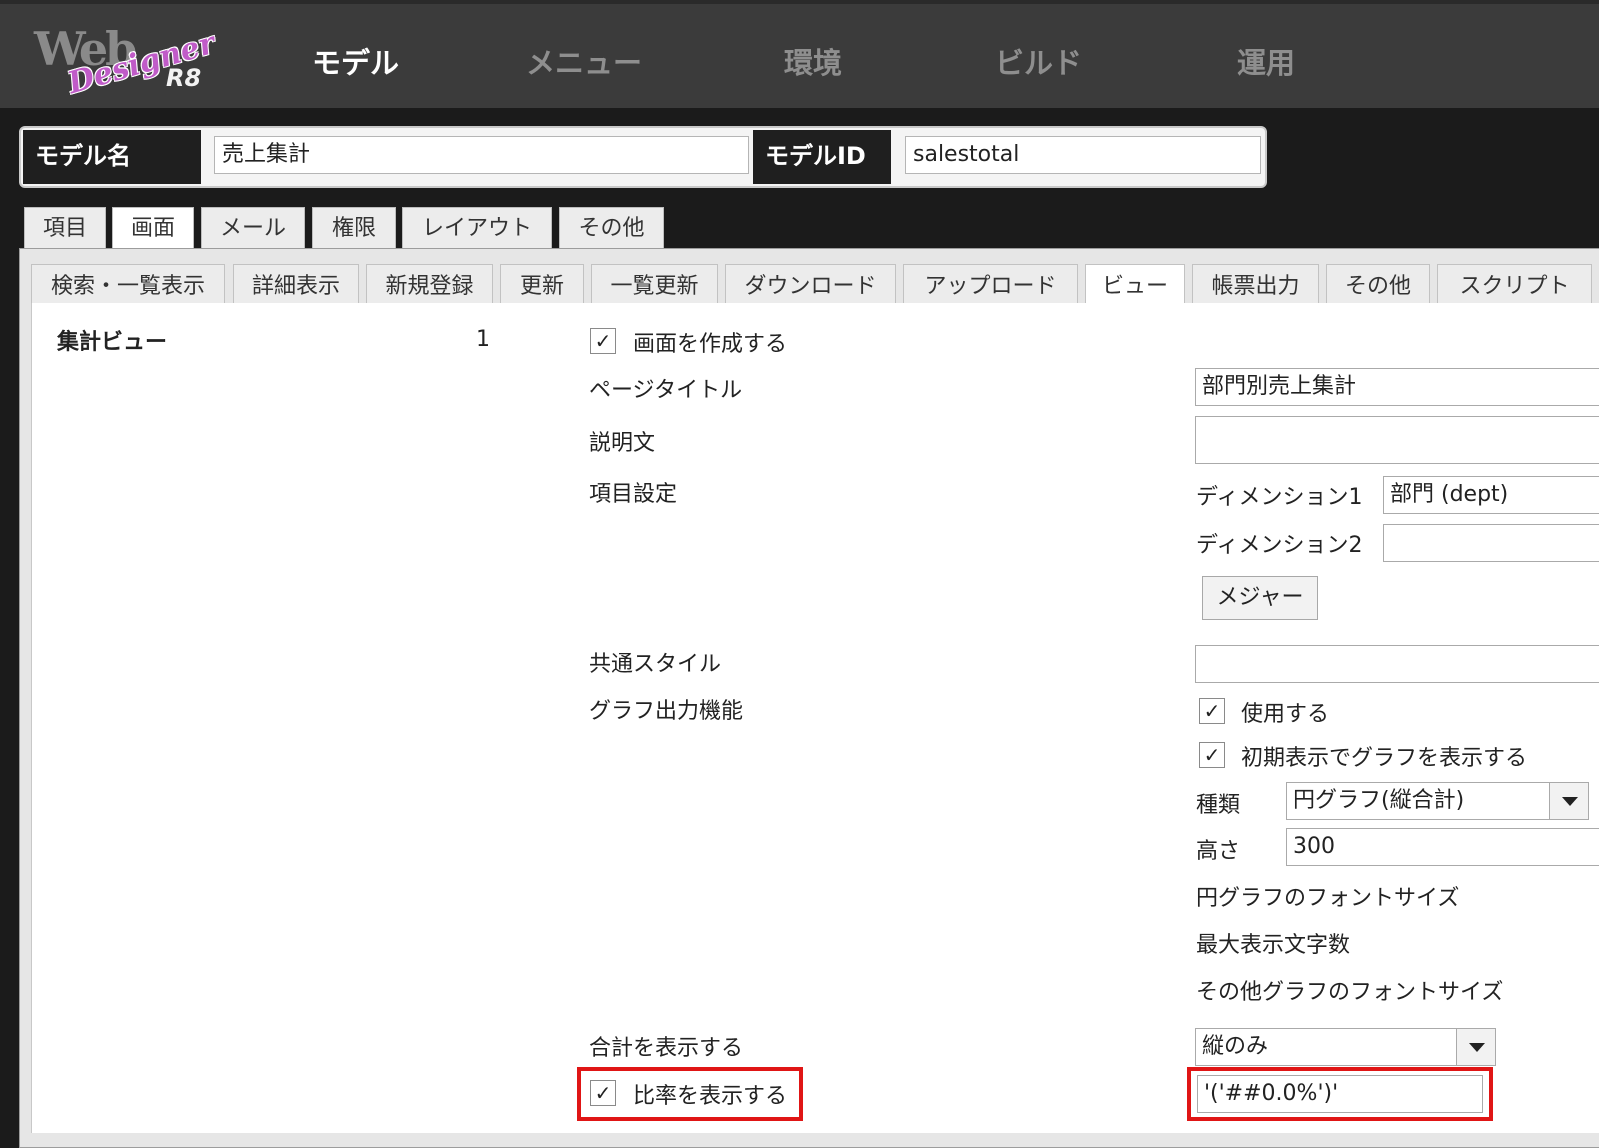 The image size is (1599, 1148). I want to click on page-title-input: 部門別売上集計, so click(1397, 387).